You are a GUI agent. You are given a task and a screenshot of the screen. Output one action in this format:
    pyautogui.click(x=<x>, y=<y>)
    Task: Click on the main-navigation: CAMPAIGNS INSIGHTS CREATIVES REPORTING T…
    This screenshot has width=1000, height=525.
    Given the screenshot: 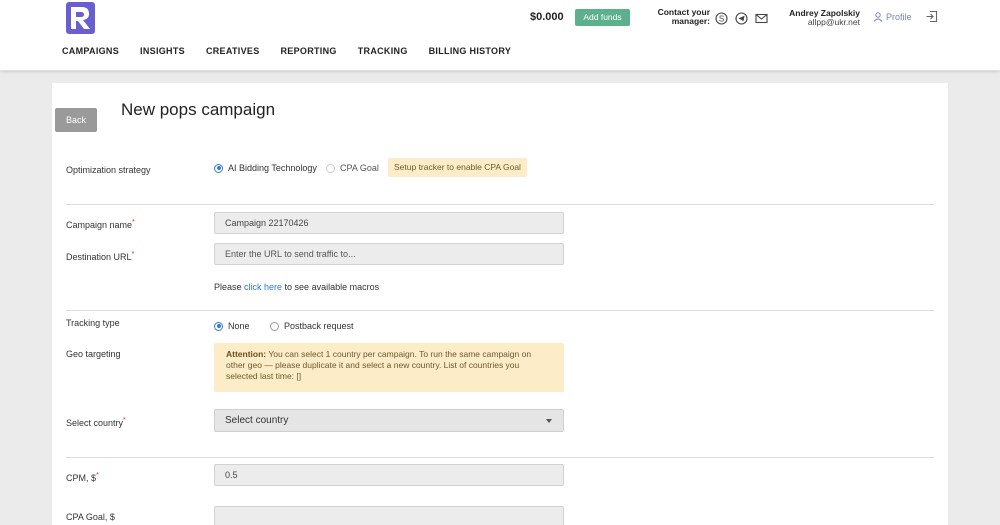 What is the action you would take?
    pyautogui.click(x=297, y=51)
    